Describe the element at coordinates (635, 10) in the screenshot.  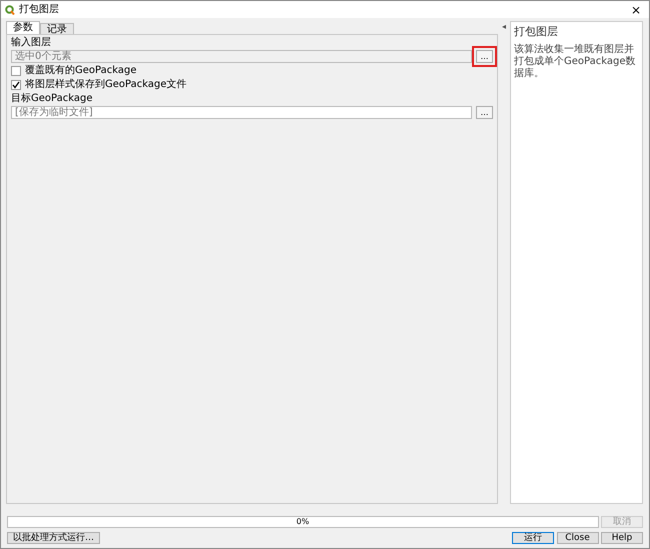
I see `close-button: ×` at that location.